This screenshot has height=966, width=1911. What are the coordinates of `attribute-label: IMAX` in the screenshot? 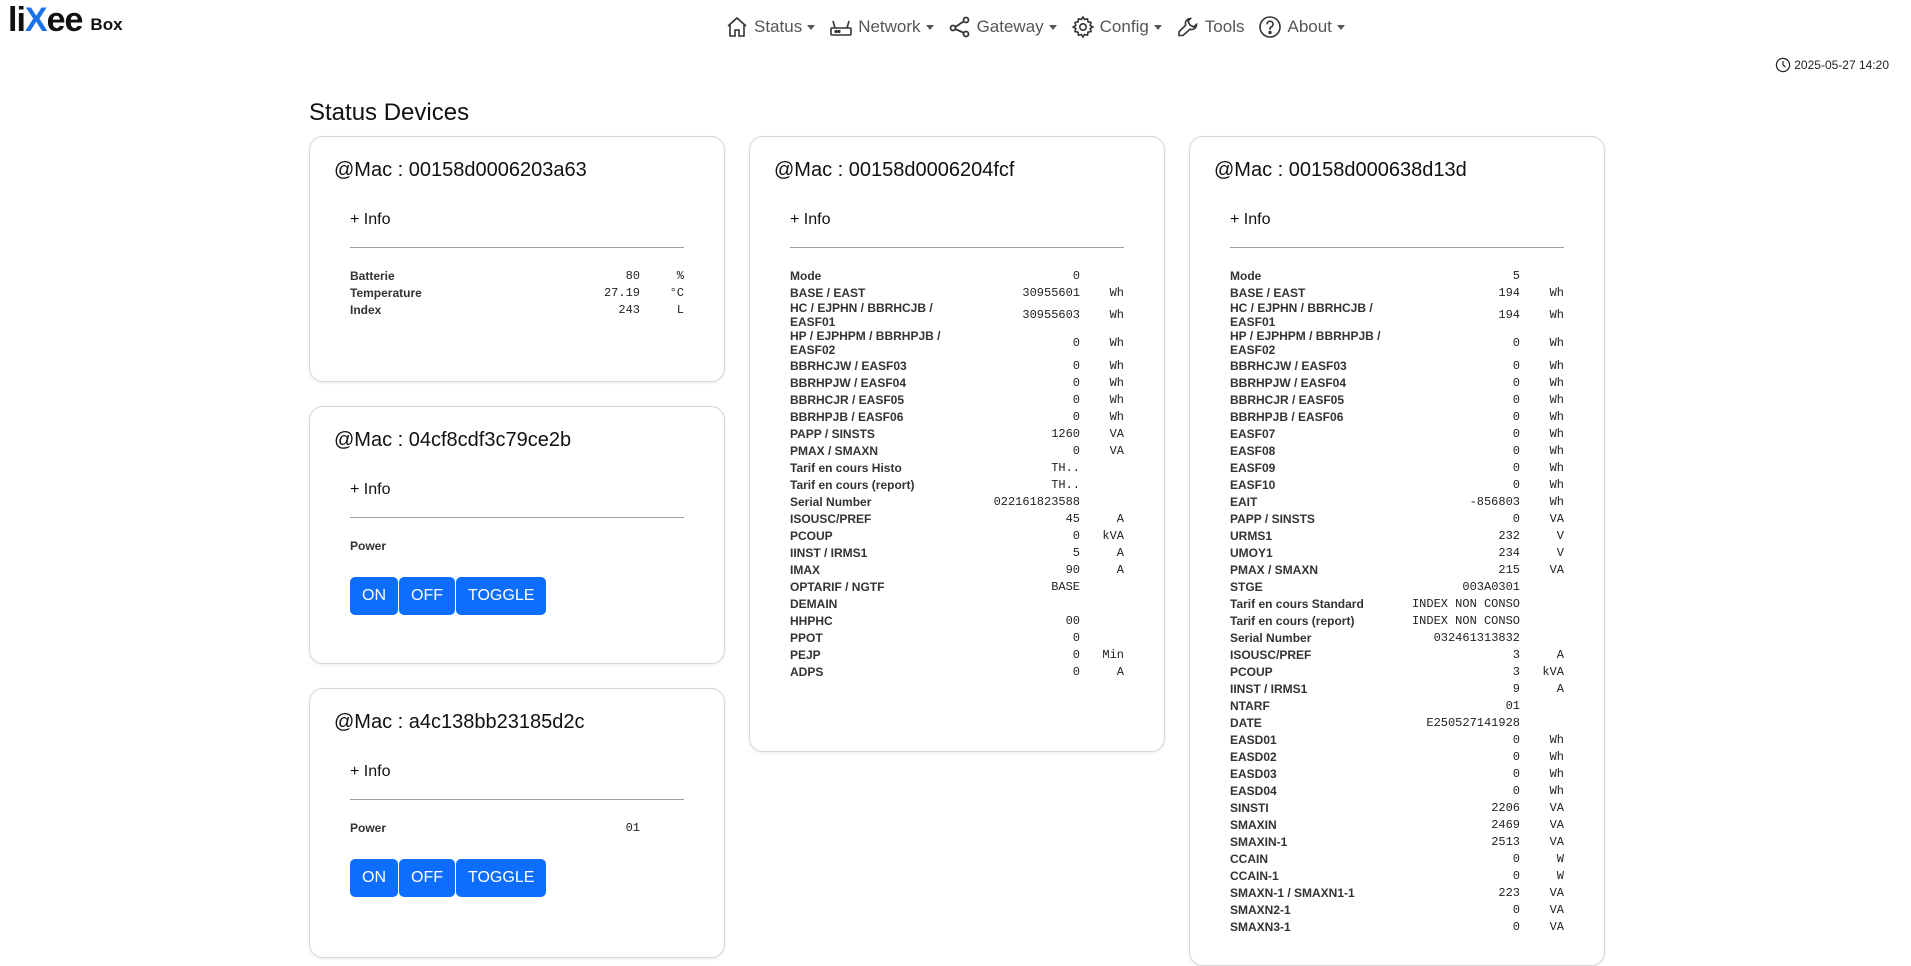 It's located at (805, 569).